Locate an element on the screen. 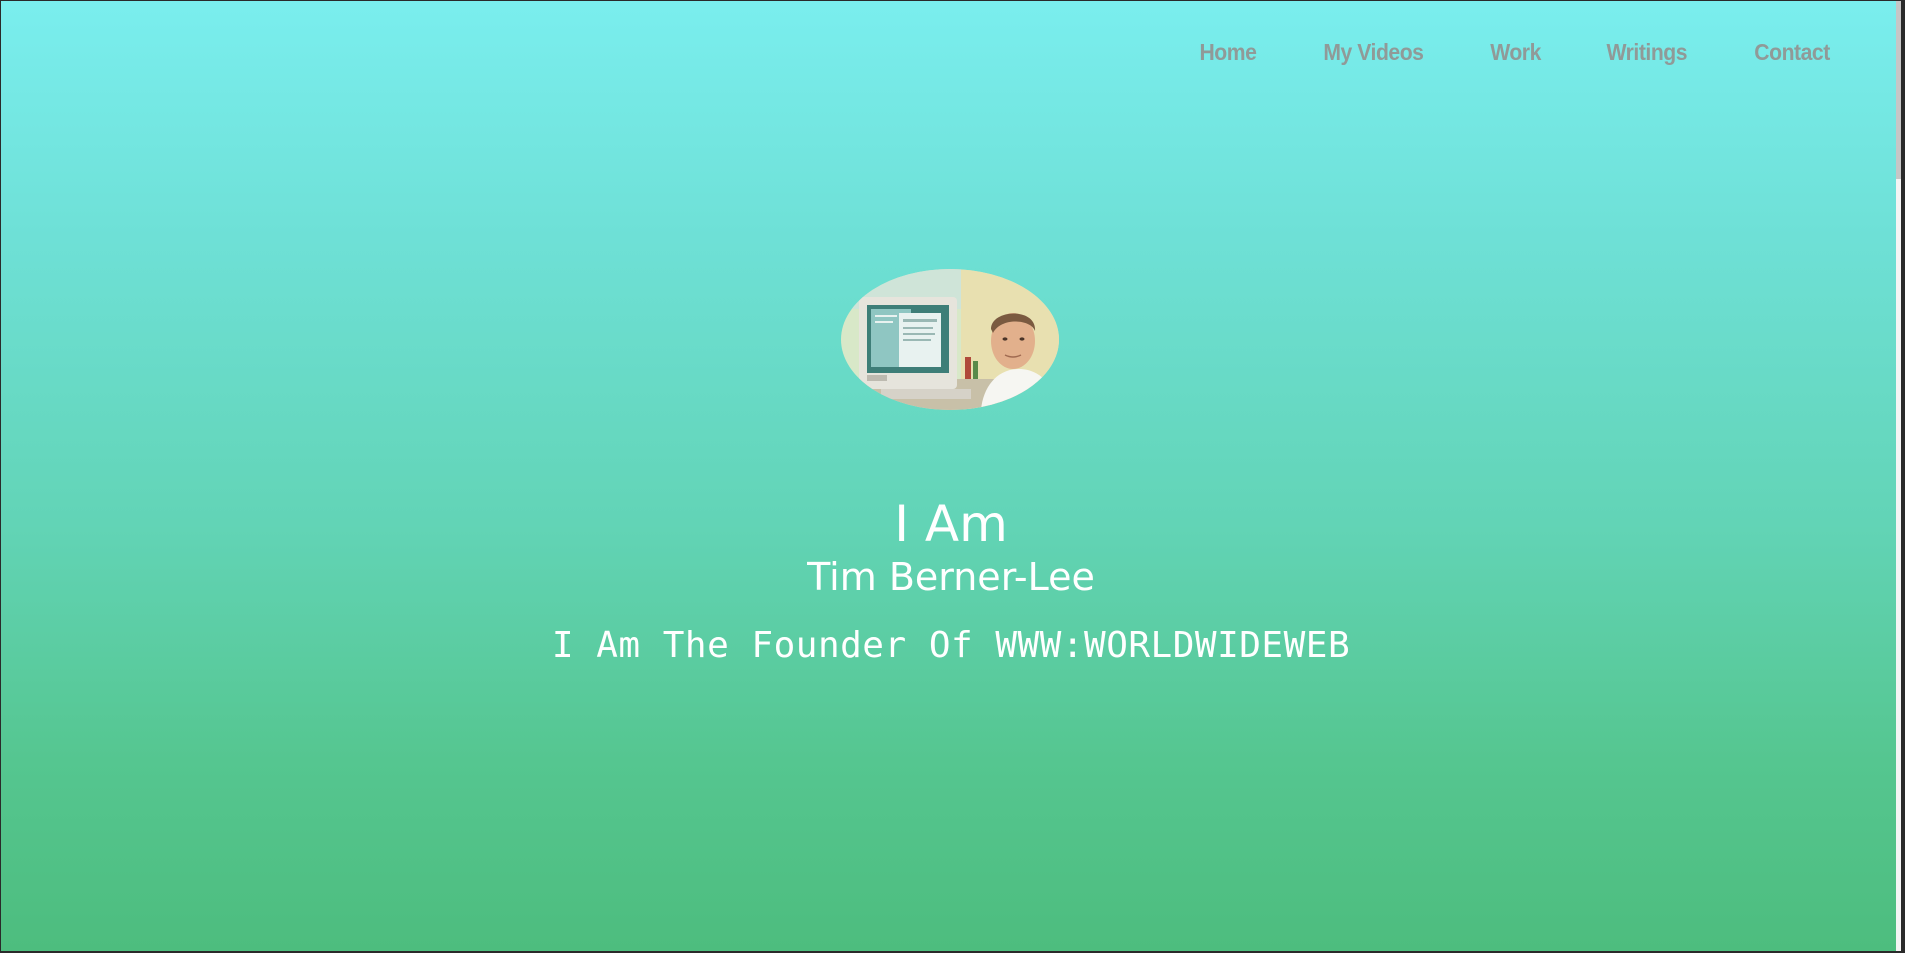 The height and width of the screenshot is (953, 1905). top-nav: Home My Videos Work Writings Contact is located at coordinates (1515, 52).